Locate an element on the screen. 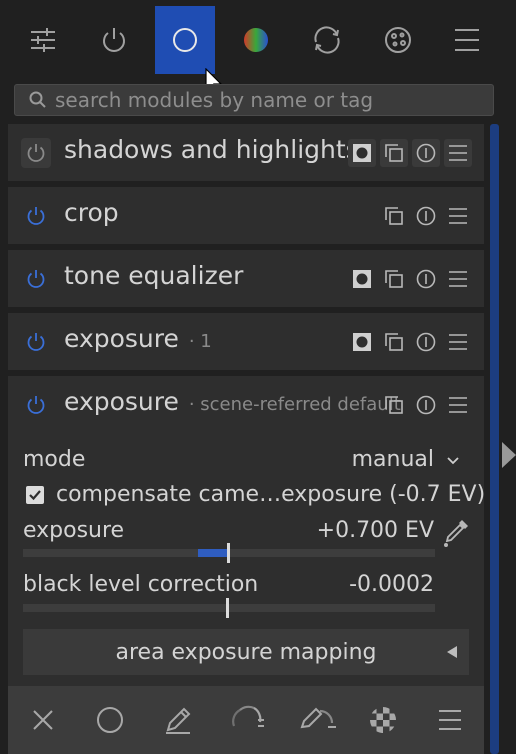 The width and height of the screenshot is (516, 754). parametric-mask-button is located at coordinates (248, 720).